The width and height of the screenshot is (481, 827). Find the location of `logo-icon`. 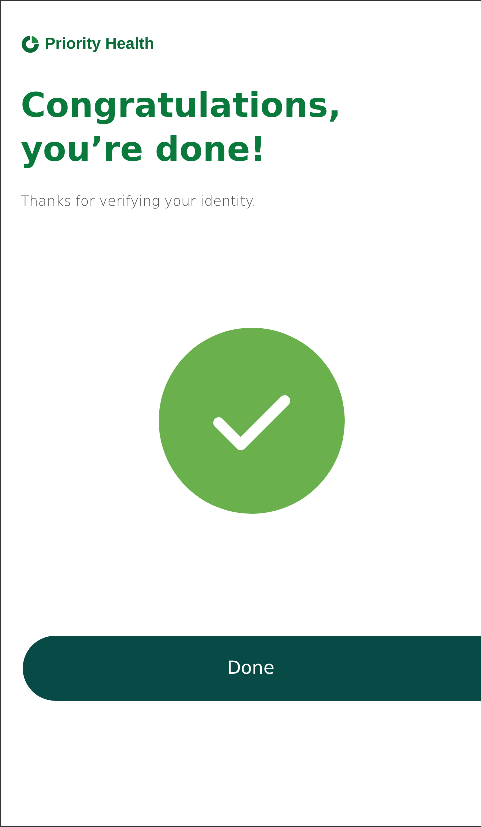

logo-icon is located at coordinates (30, 44).